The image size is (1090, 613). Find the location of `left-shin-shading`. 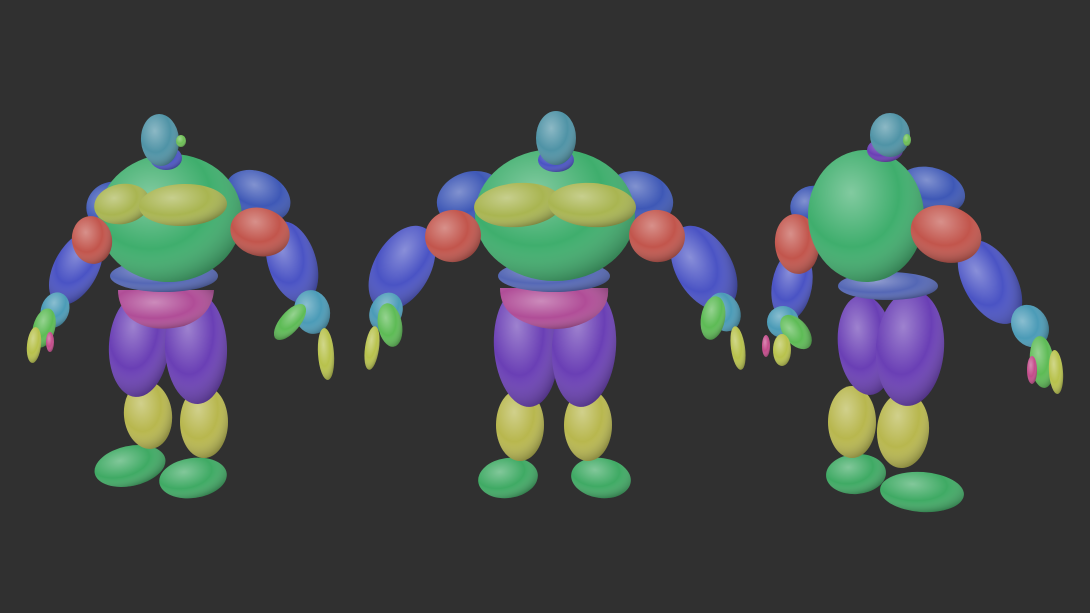

left-shin-shading is located at coordinates (852, 422).